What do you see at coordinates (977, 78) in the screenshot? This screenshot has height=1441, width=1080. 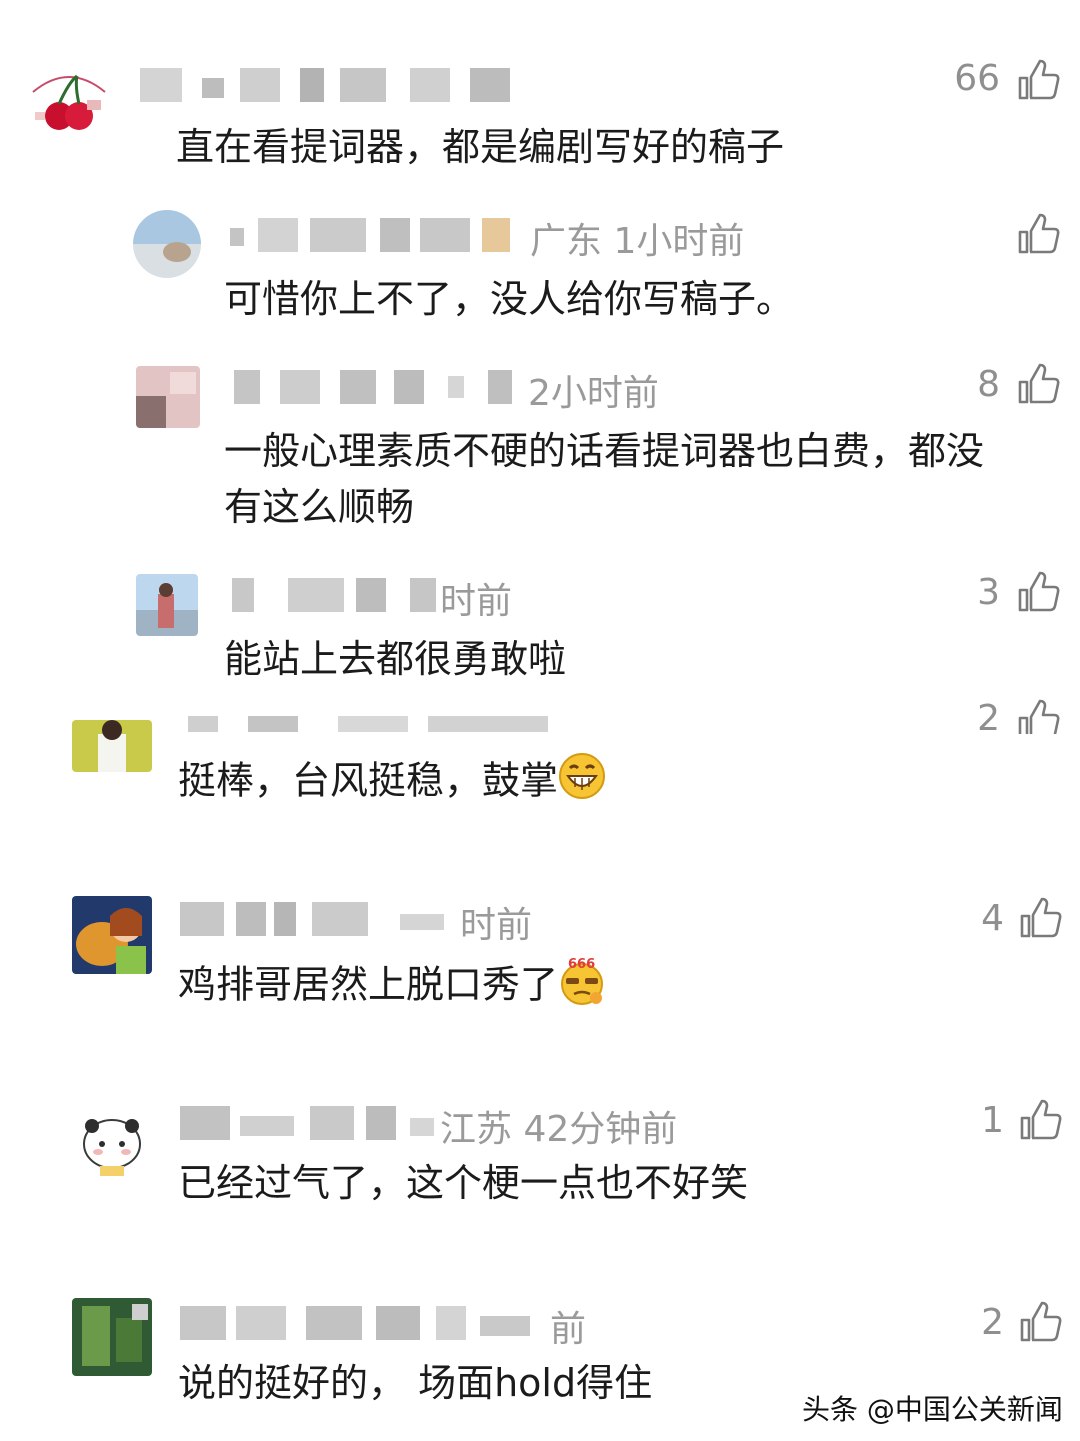 I see `like-count: 66` at bounding box center [977, 78].